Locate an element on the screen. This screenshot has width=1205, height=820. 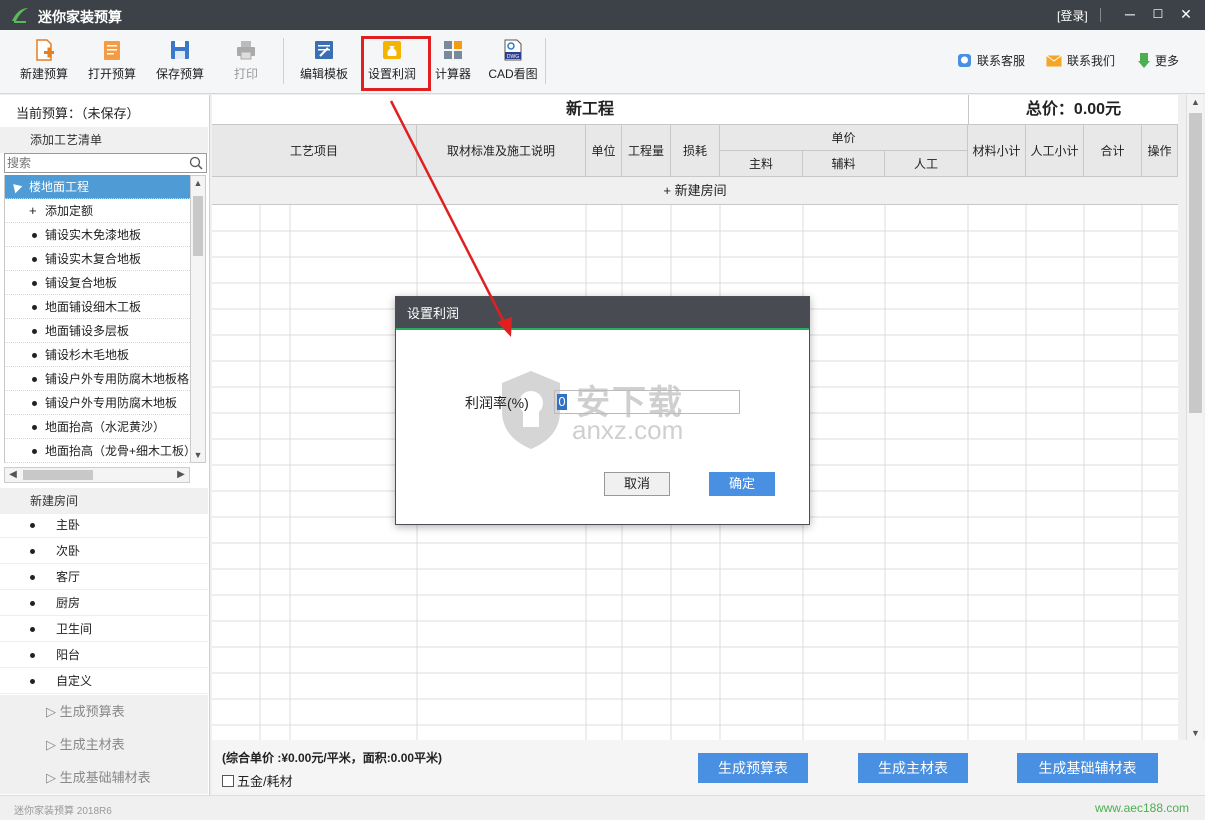
open-budget-button: 打开预算 is located at coordinates (112, 62).